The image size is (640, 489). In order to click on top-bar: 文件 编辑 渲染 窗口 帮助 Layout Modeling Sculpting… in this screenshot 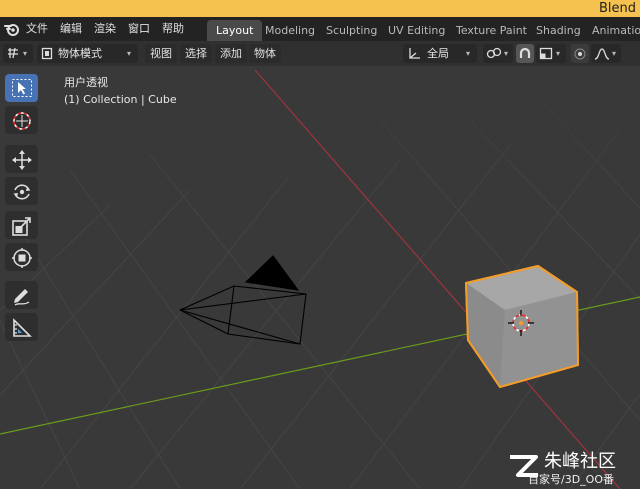, I will do `click(320, 29)`.